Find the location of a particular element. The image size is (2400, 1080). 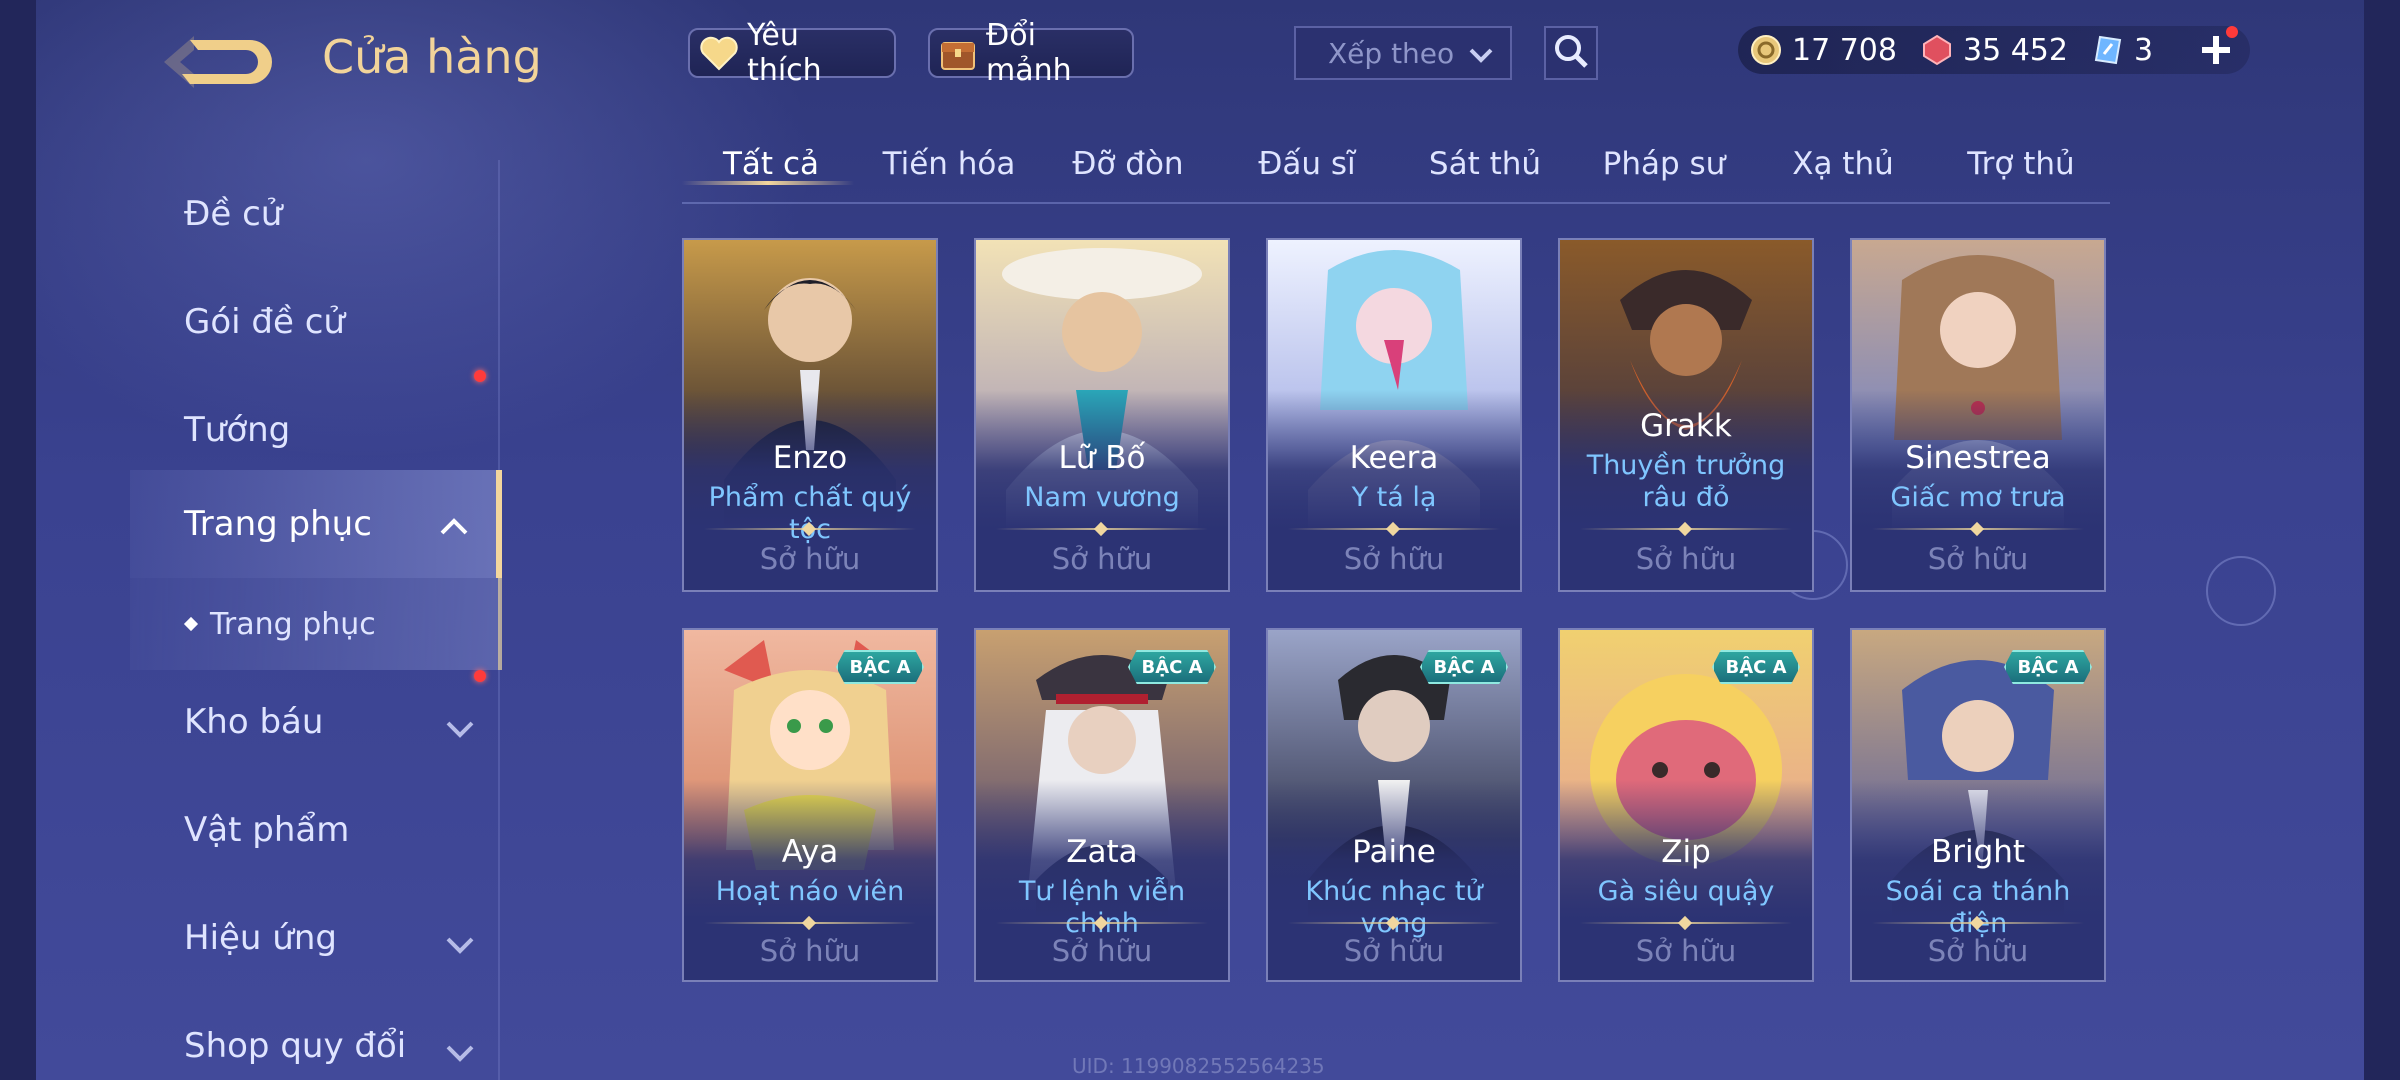

user-id: UID: 1199082552564235 is located at coordinates (1198, 1066).